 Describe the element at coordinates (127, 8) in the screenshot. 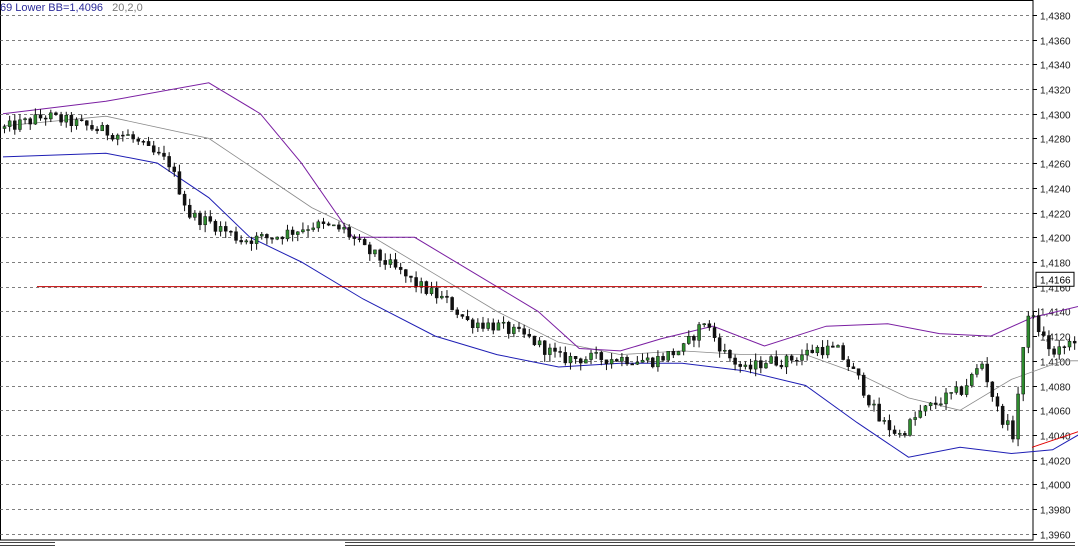

I see `indicator-params: 20,2,0` at that location.